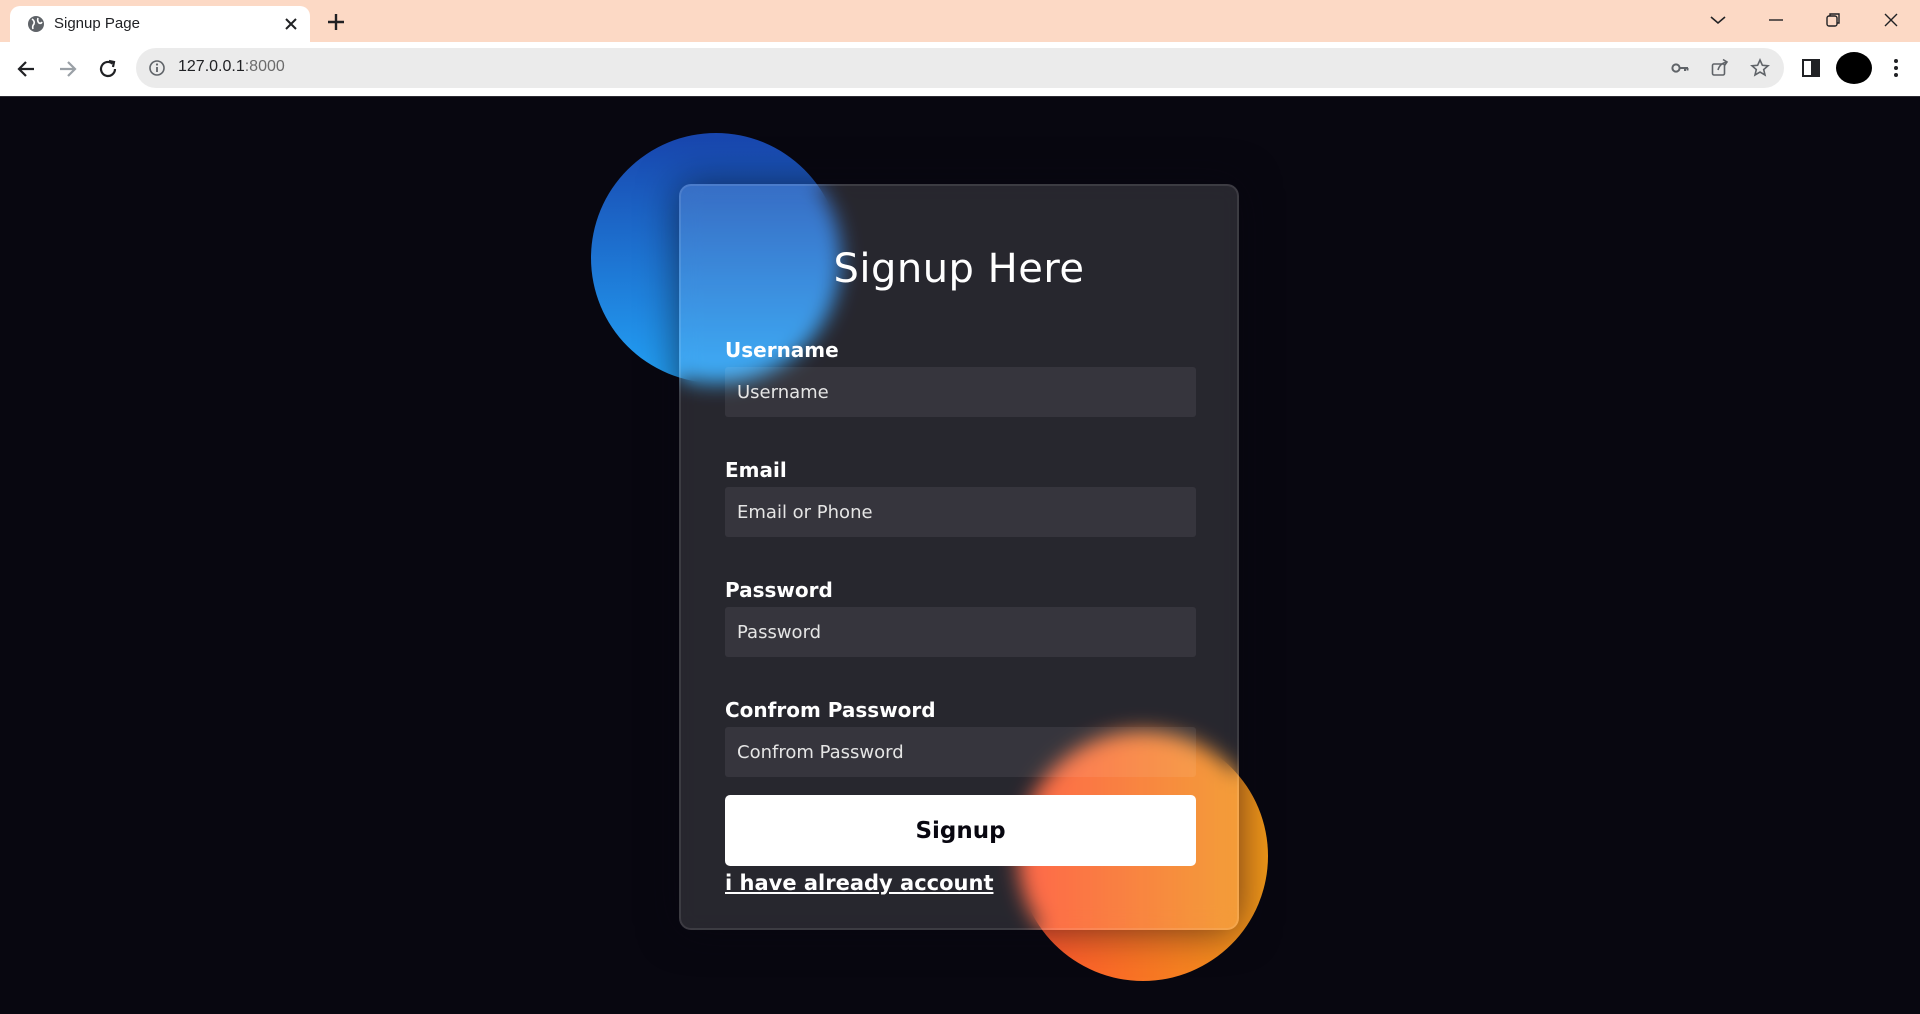 The image size is (1920, 1014). Describe the element at coordinates (959, 269) in the screenshot. I see `form-title: Signup Here` at that location.